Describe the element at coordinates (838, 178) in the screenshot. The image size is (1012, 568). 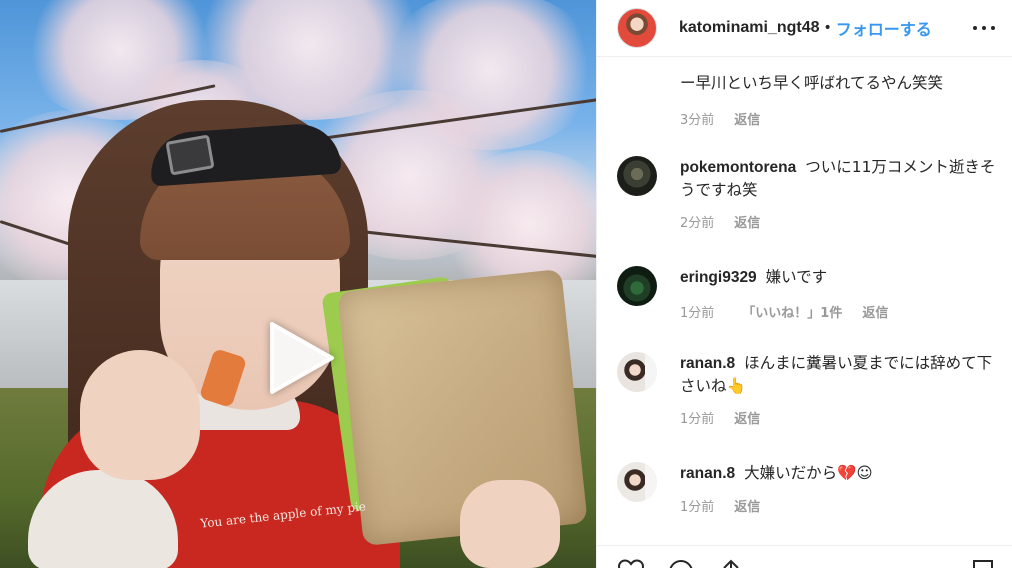
I see `comment-text-wrap: pokemontorena ついに11万コメント逝きそうですね笑` at that location.